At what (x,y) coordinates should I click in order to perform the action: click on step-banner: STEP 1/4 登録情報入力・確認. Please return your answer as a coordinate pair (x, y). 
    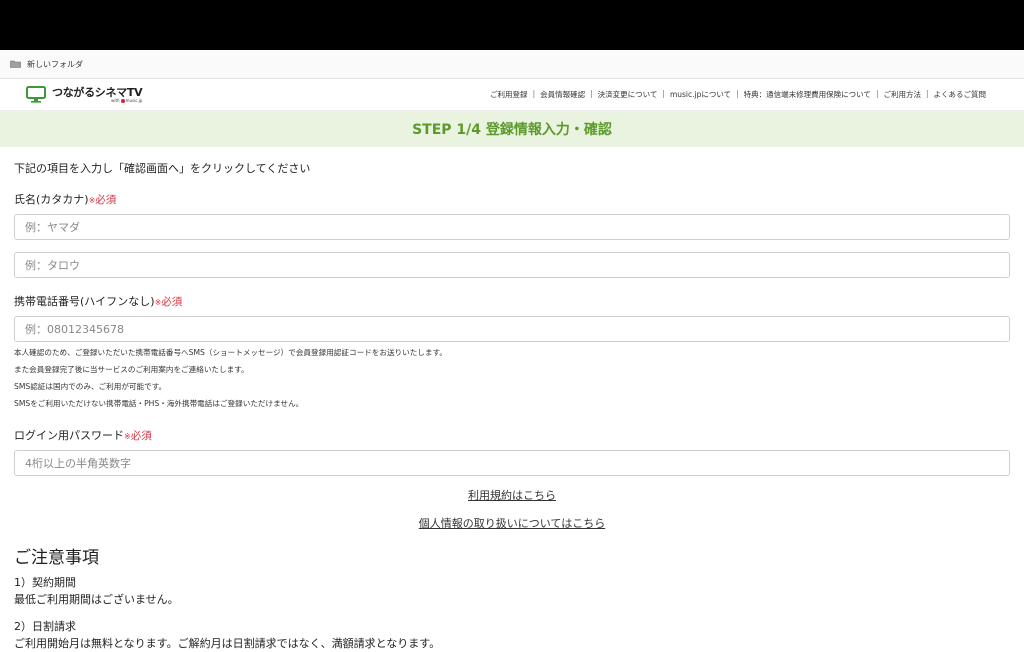
    Looking at the image, I should click on (512, 129).